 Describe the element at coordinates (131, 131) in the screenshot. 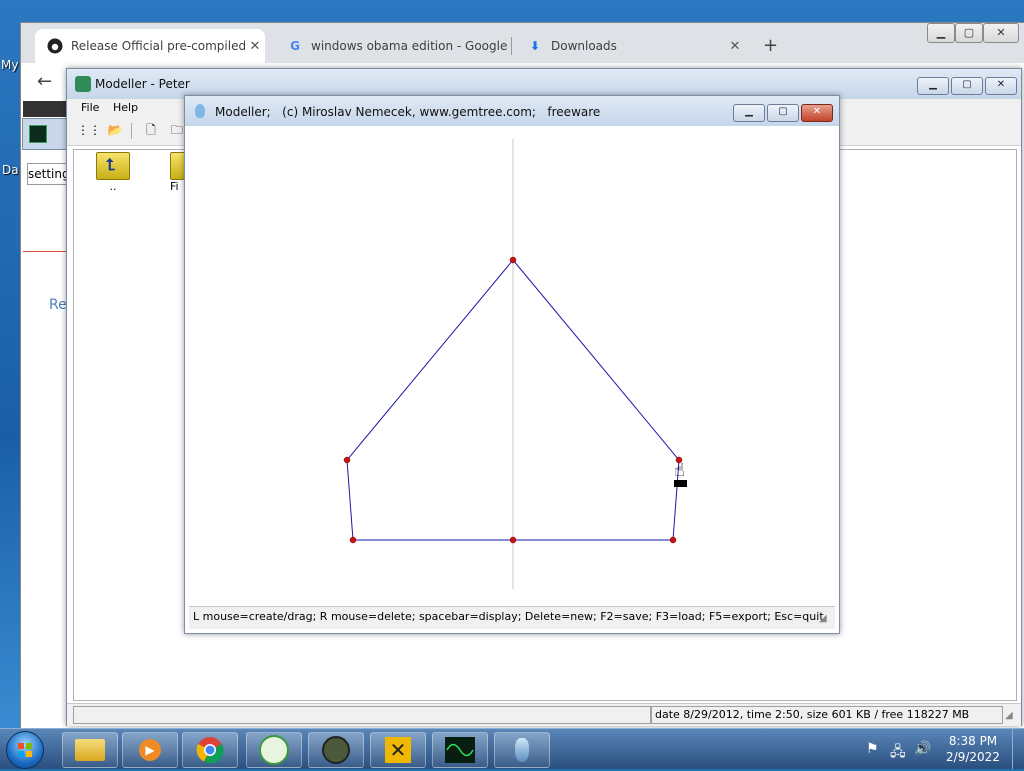

I see `toolbar-divider` at that location.